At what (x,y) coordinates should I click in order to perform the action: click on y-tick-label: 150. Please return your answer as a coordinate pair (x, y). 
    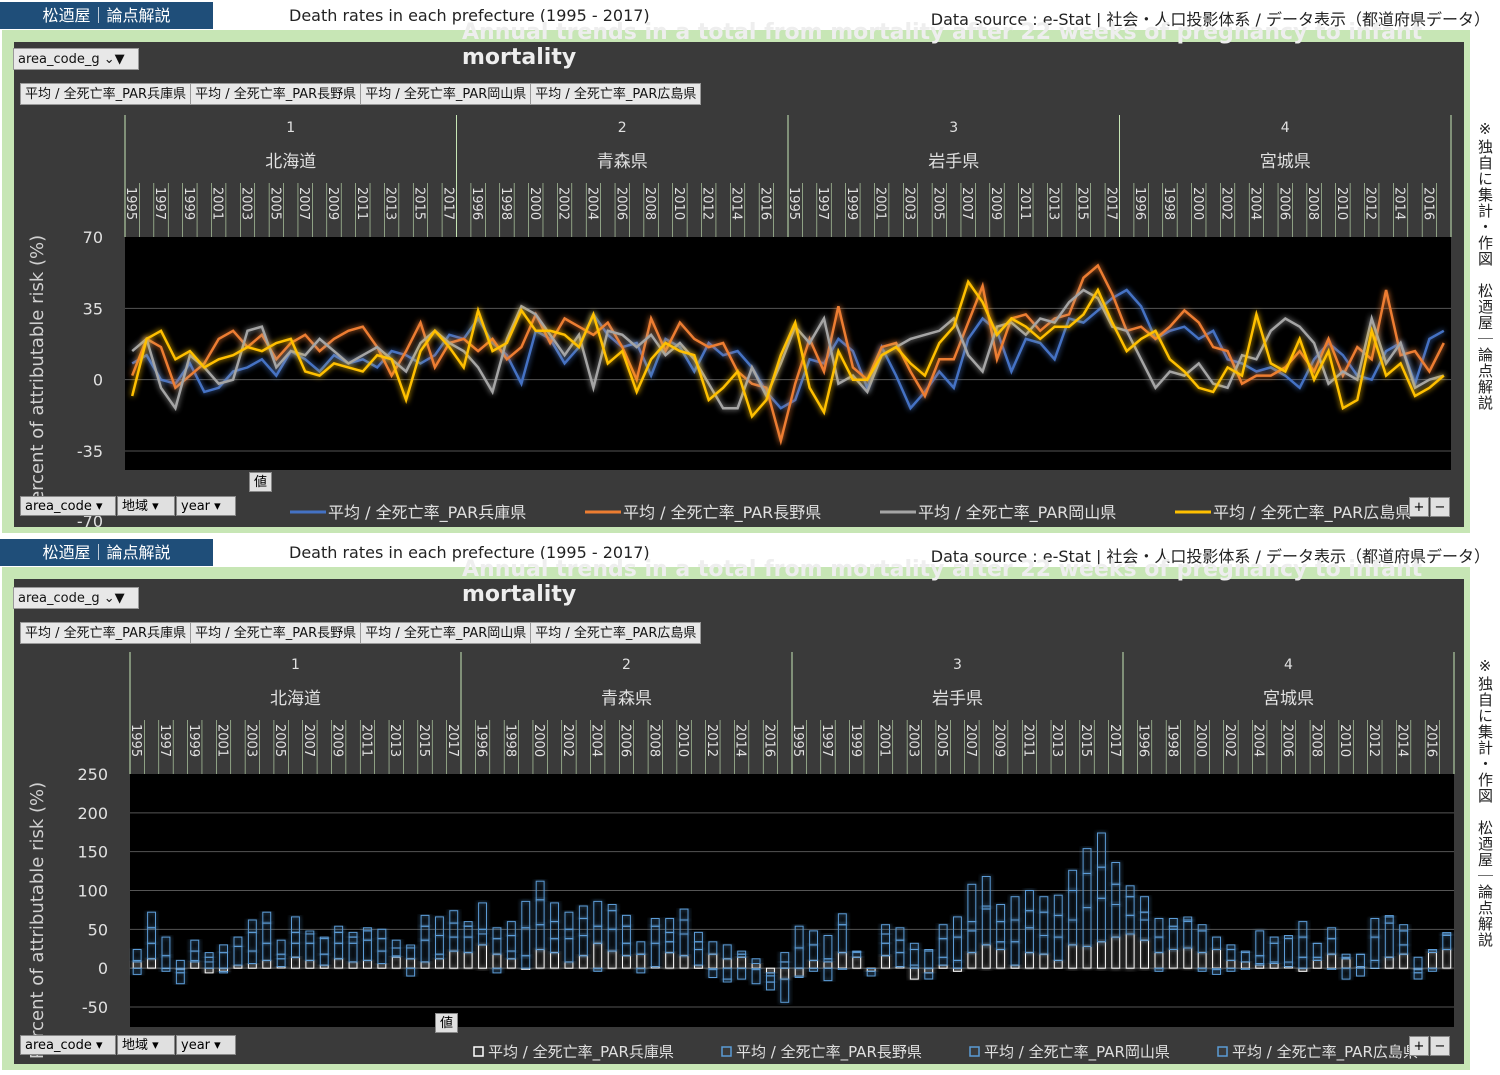
    Looking at the image, I should click on (92, 852).